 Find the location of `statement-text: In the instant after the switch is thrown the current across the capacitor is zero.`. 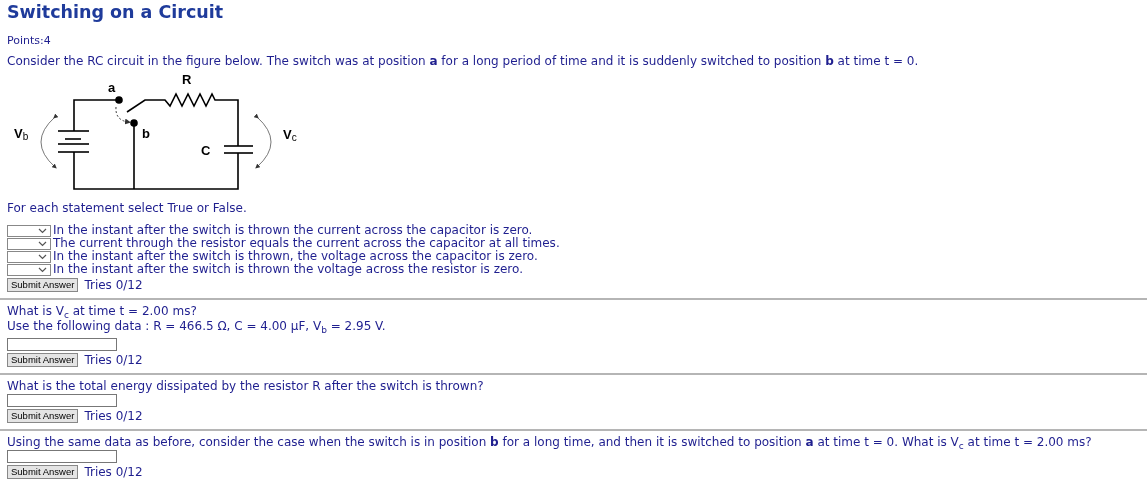

statement-text: In the instant after the switch is thrown the current across the capacitor is zero. is located at coordinates (293, 230).